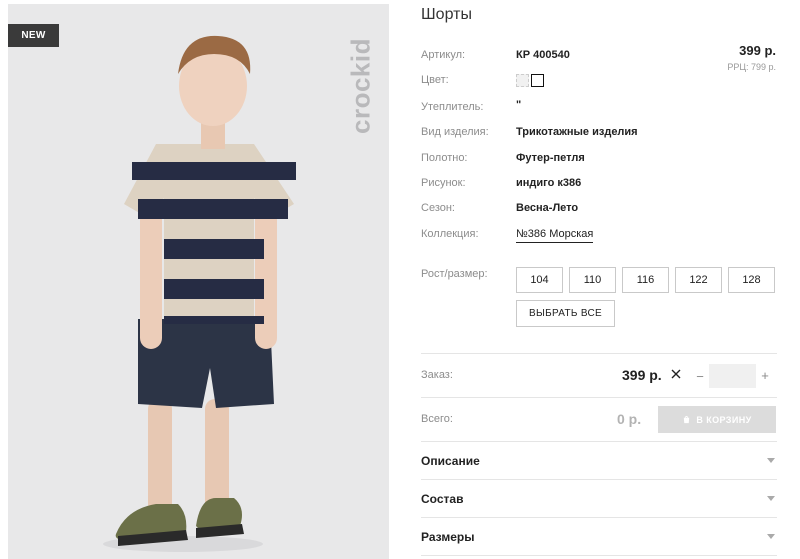 This screenshot has width=800, height=559. What do you see at coordinates (444, 158) in the screenshot?
I see `attr-label-fabric: Полотно:` at bounding box center [444, 158].